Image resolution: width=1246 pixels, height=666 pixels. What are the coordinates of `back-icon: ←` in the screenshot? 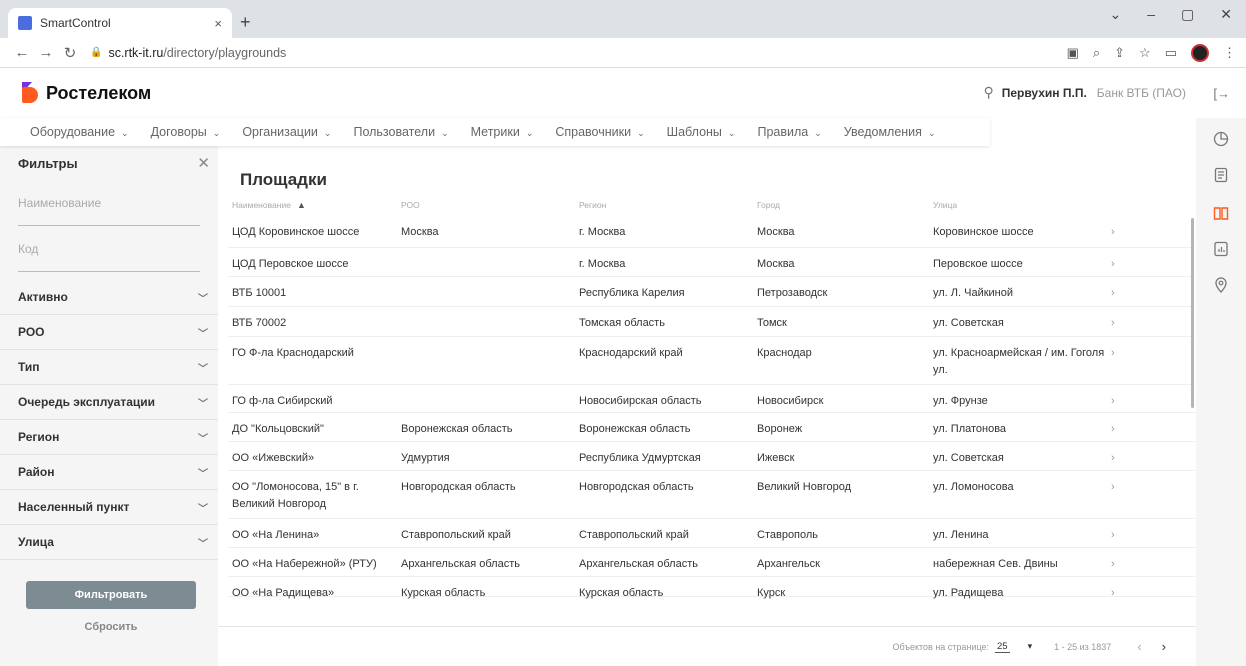 It's located at (22, 52).